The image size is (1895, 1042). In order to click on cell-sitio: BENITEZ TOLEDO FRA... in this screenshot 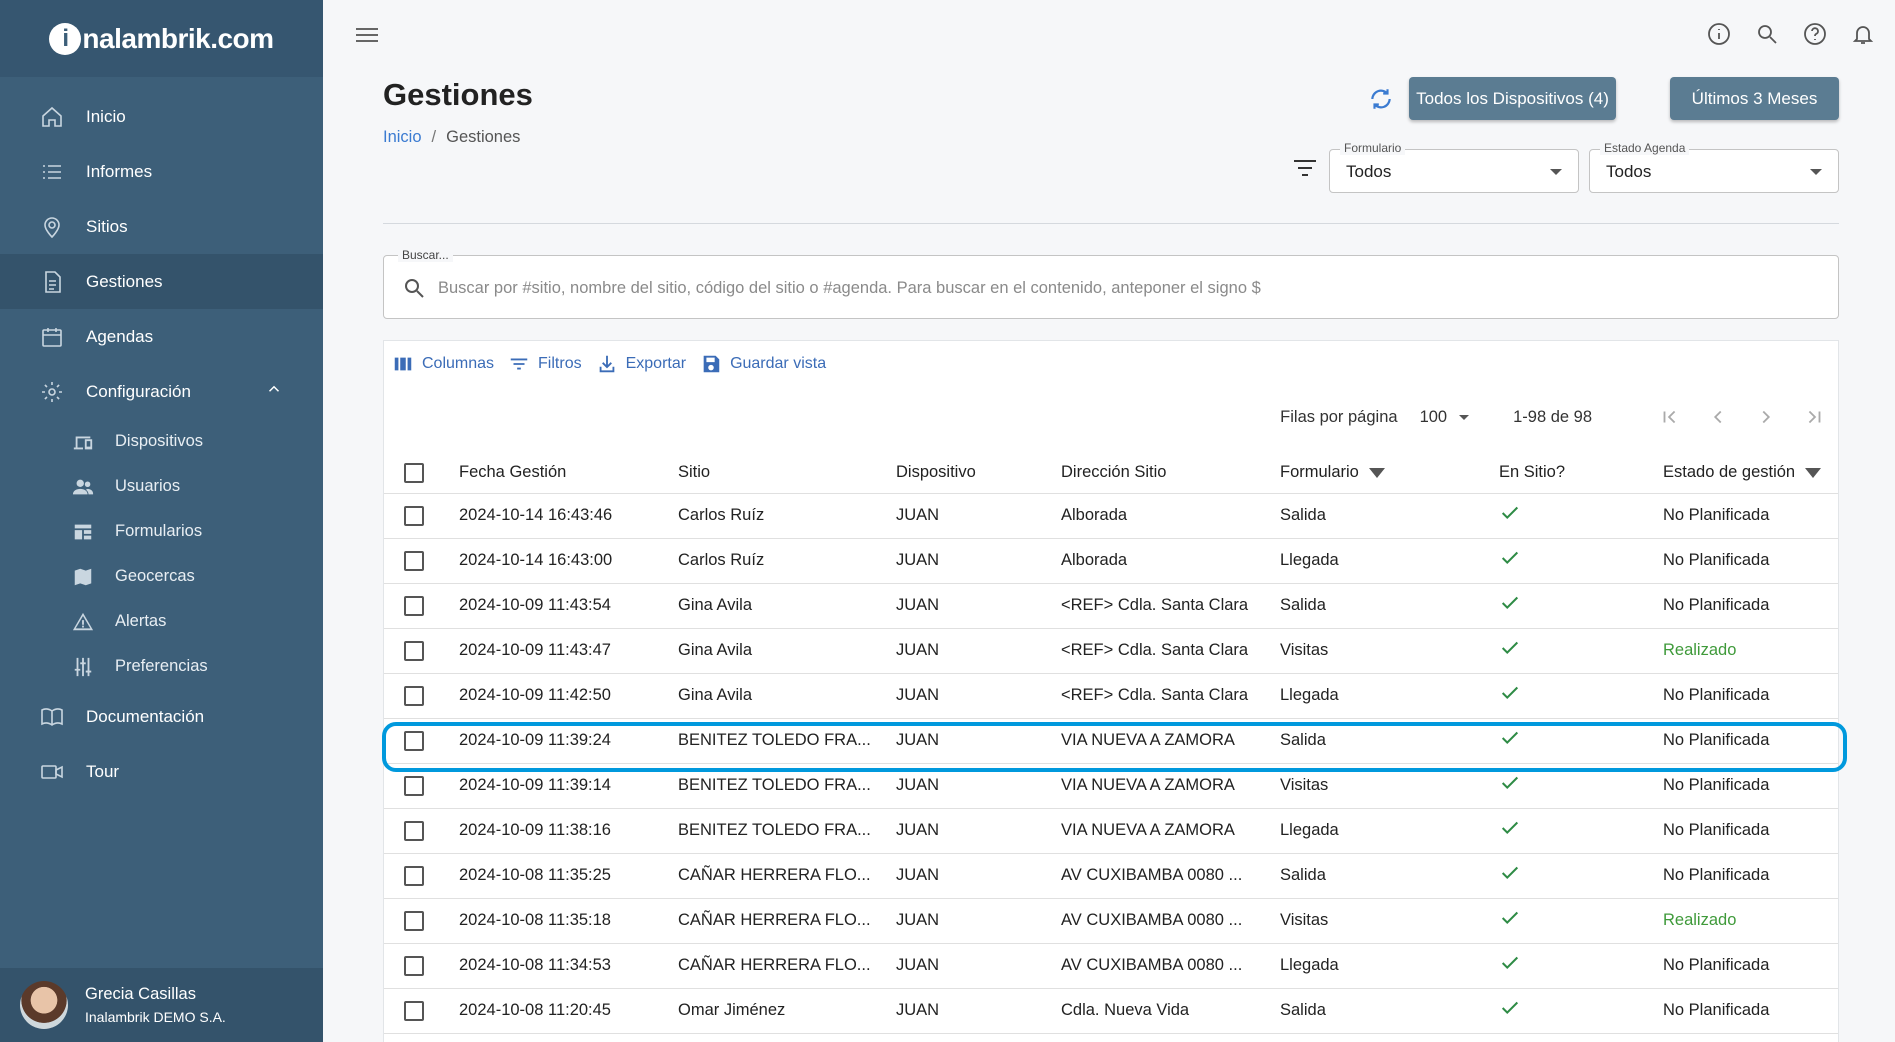, I will do `click(787, 831)`.